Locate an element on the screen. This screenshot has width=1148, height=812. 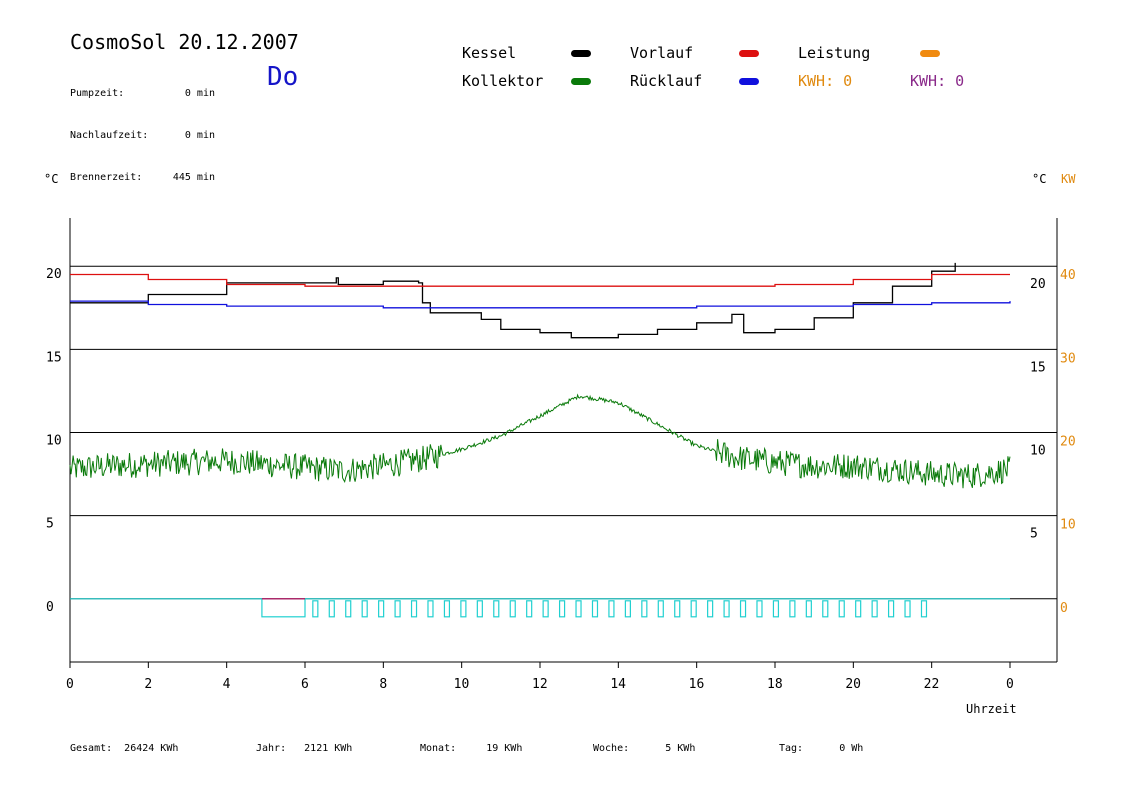
y-tick-left-5: 5 is located at coordinates (50, 524).